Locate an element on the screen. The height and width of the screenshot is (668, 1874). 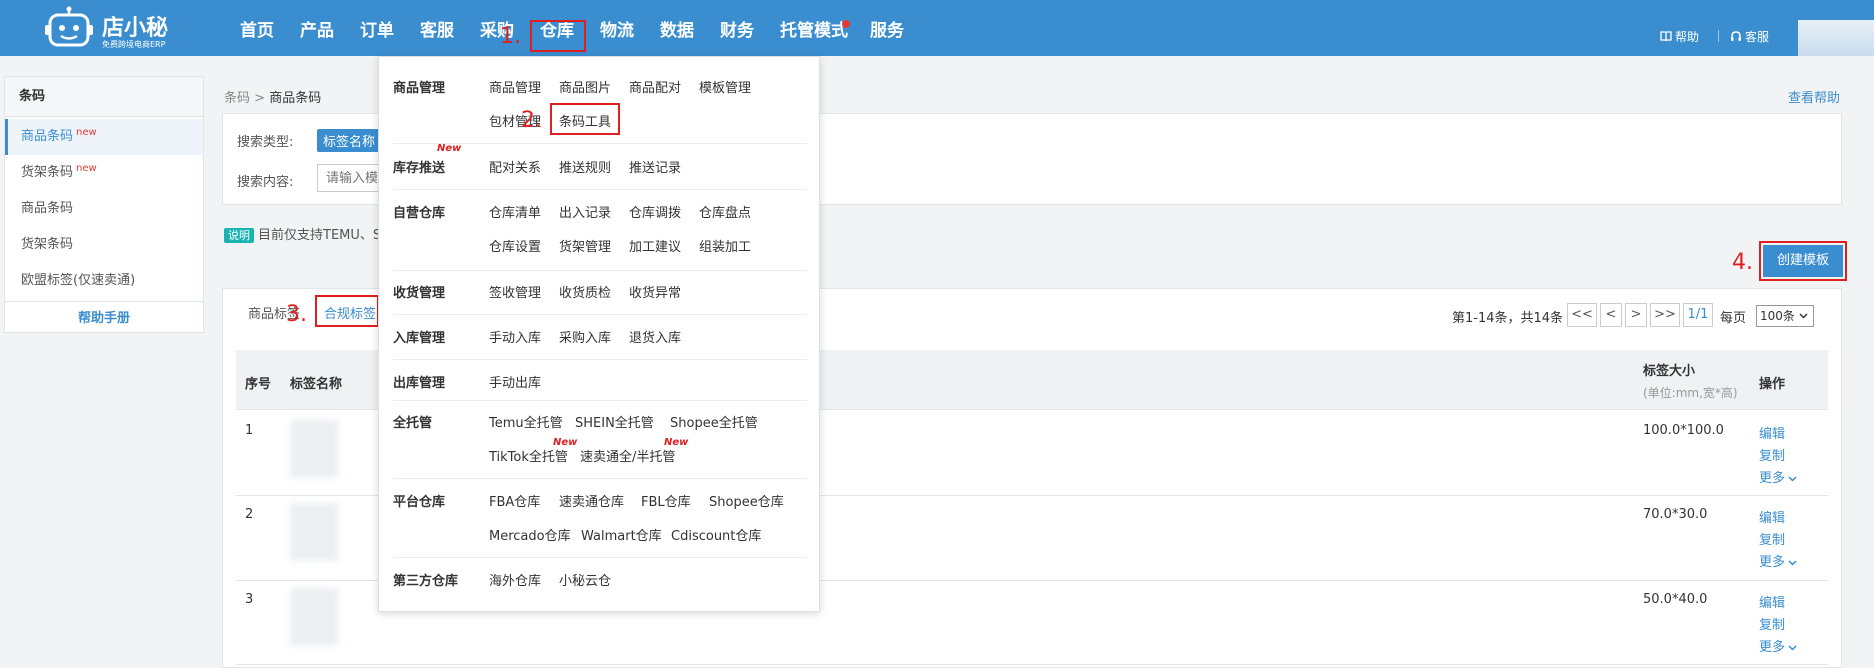
dd-item-shein-managed: SHEIN全托管 is located at coordinates (614, 421).